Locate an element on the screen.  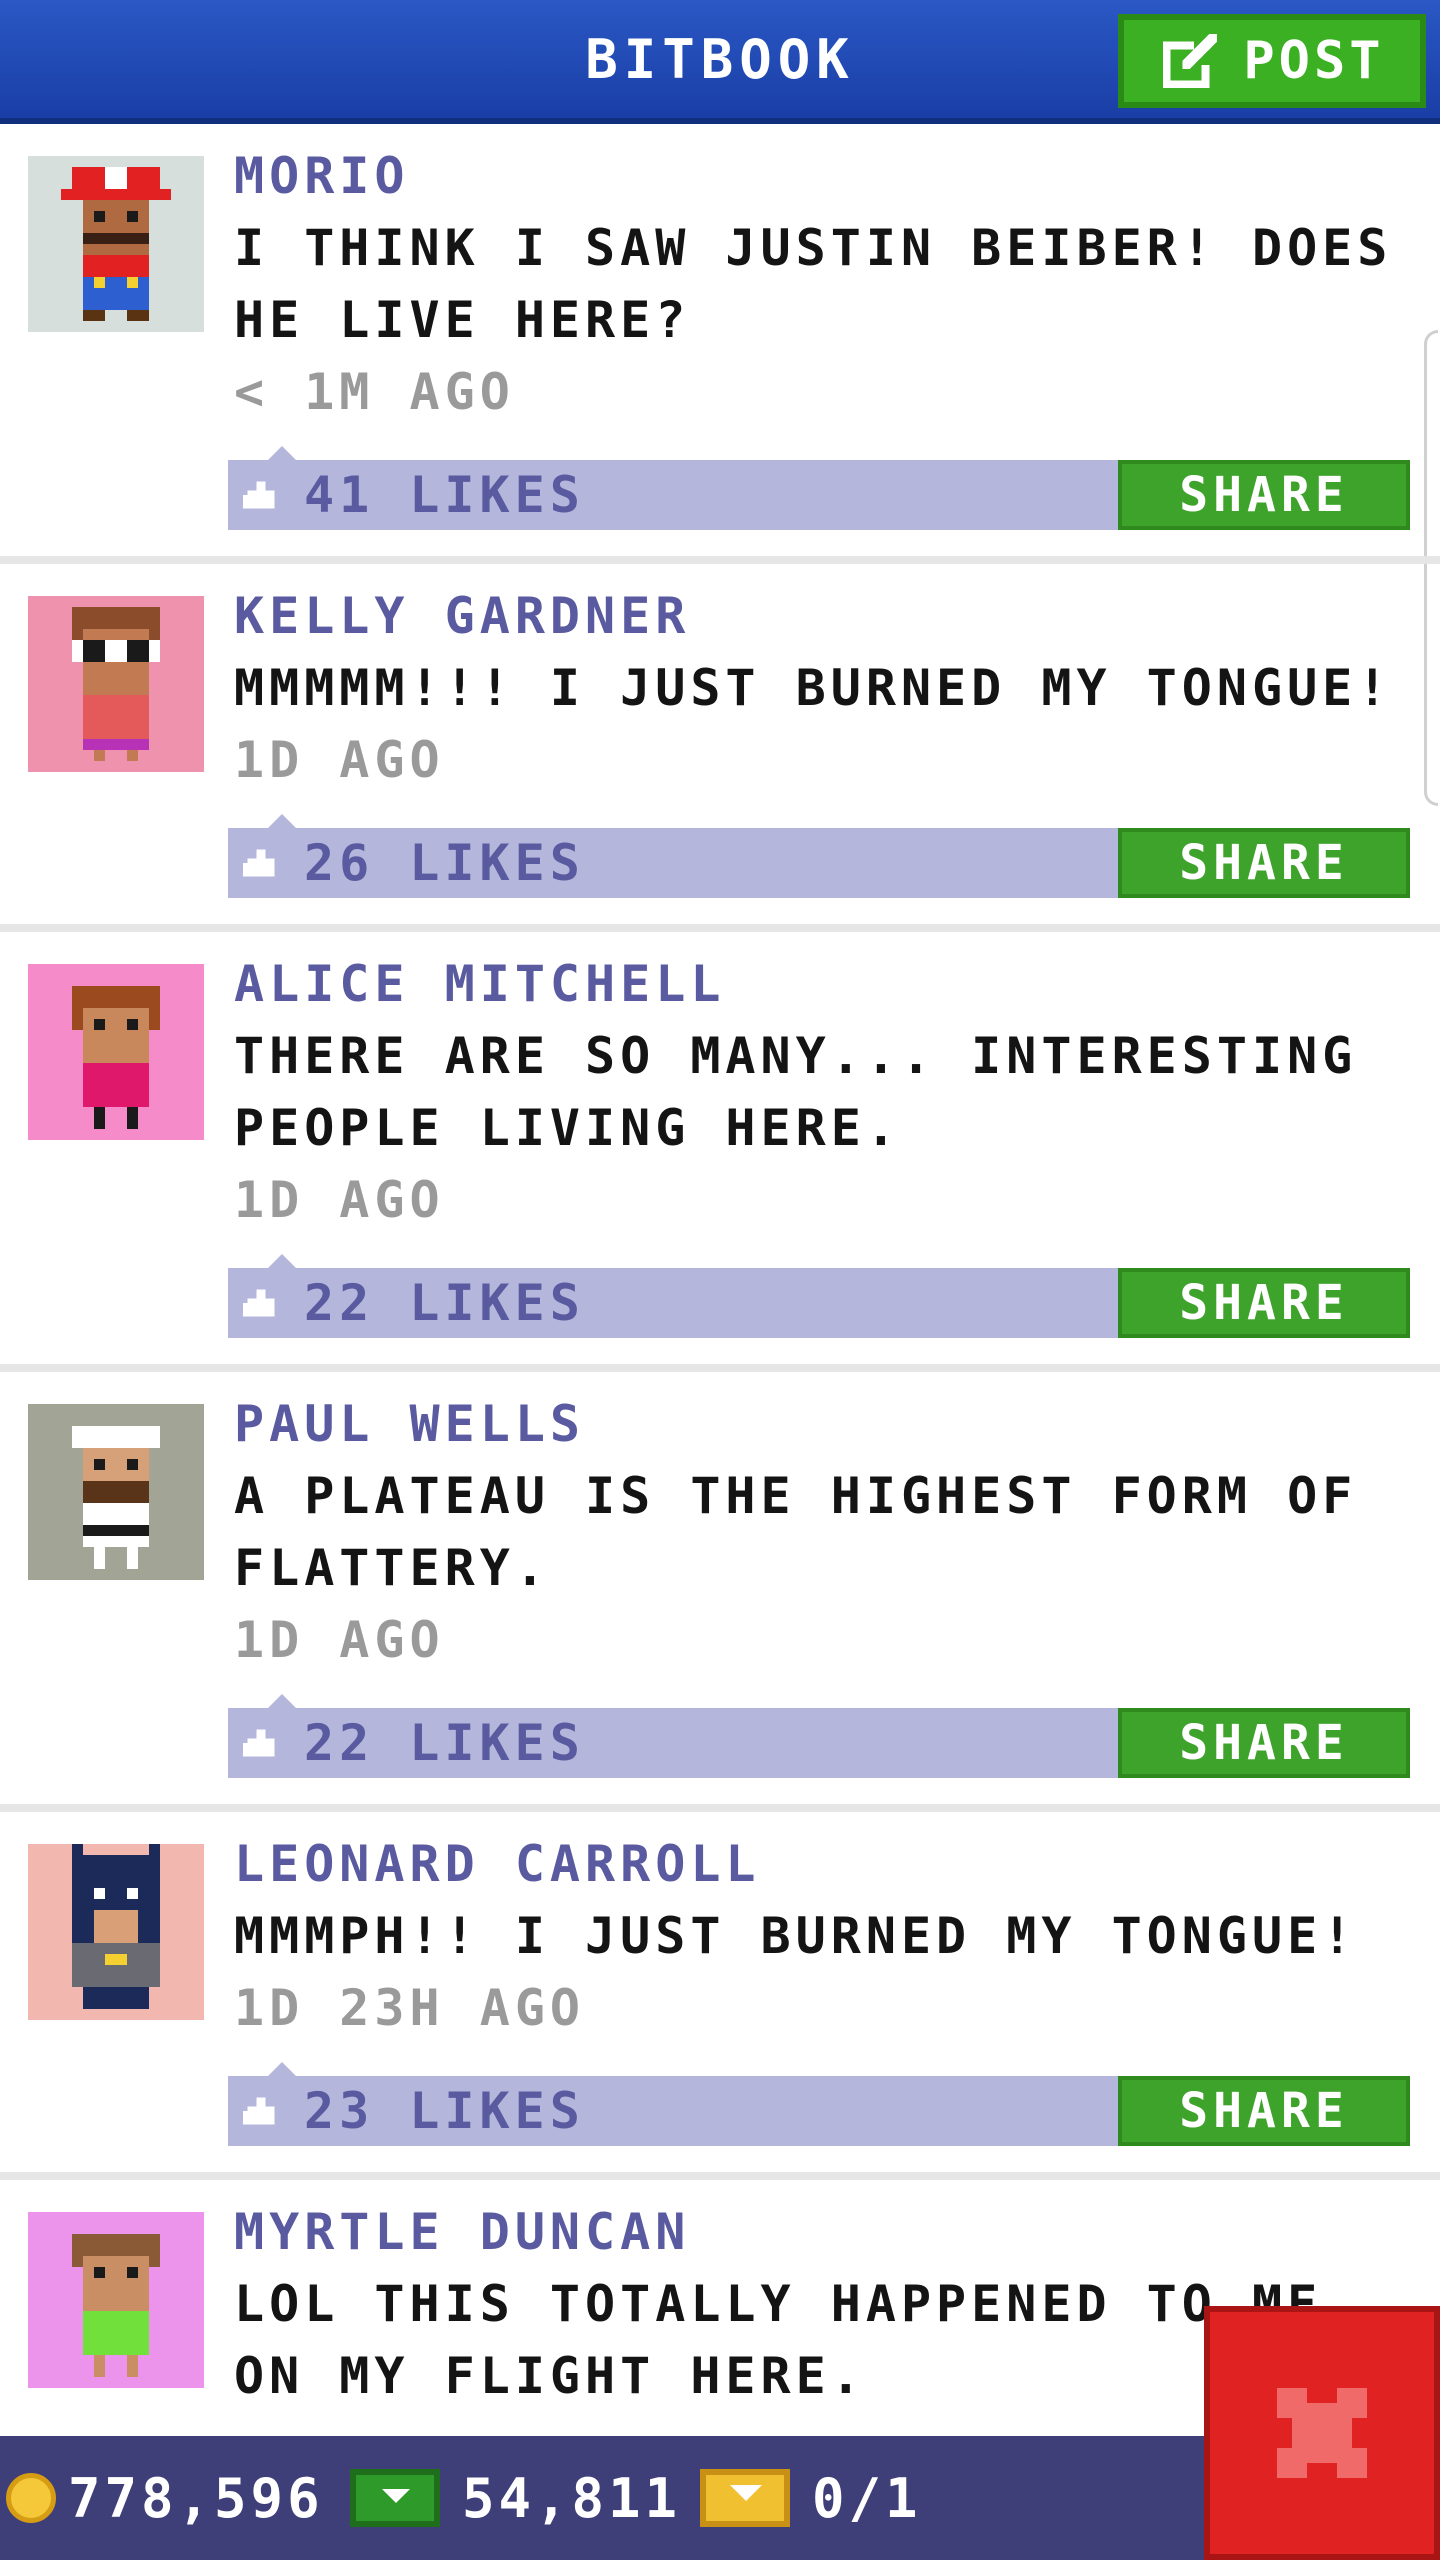
post-button-label: POST is located at coordinates (1314, 61).